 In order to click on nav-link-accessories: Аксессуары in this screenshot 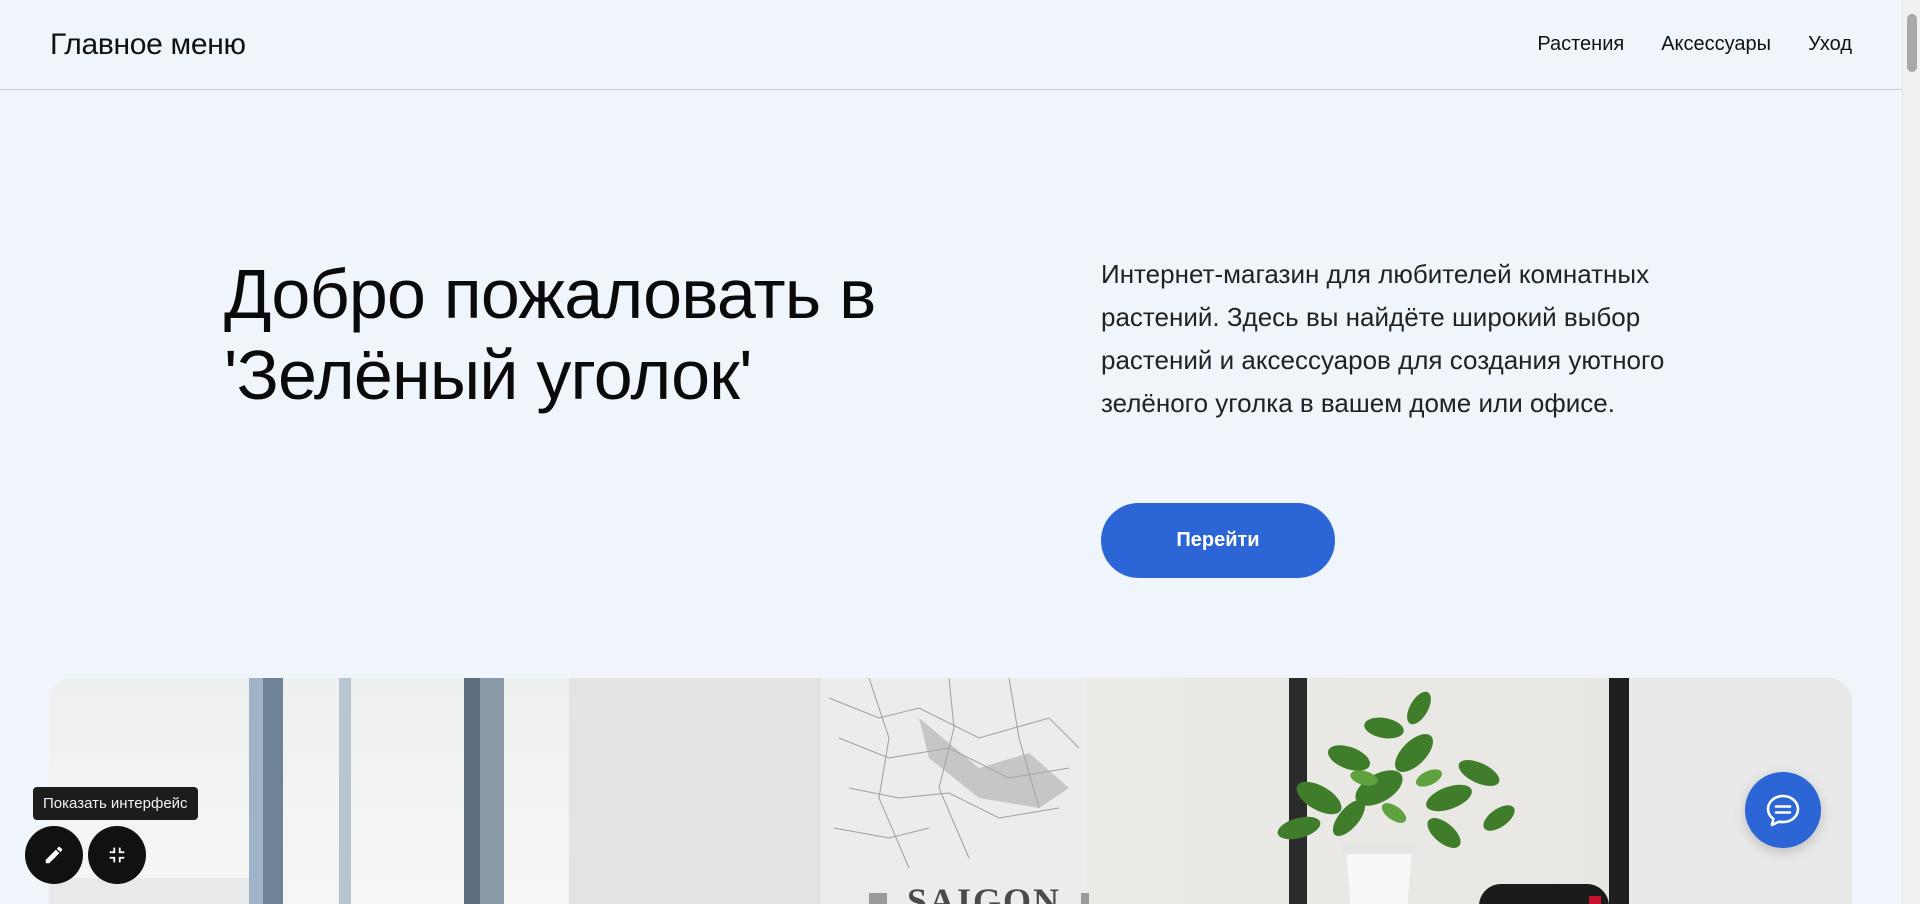, I will do `click(1716, 44)`.